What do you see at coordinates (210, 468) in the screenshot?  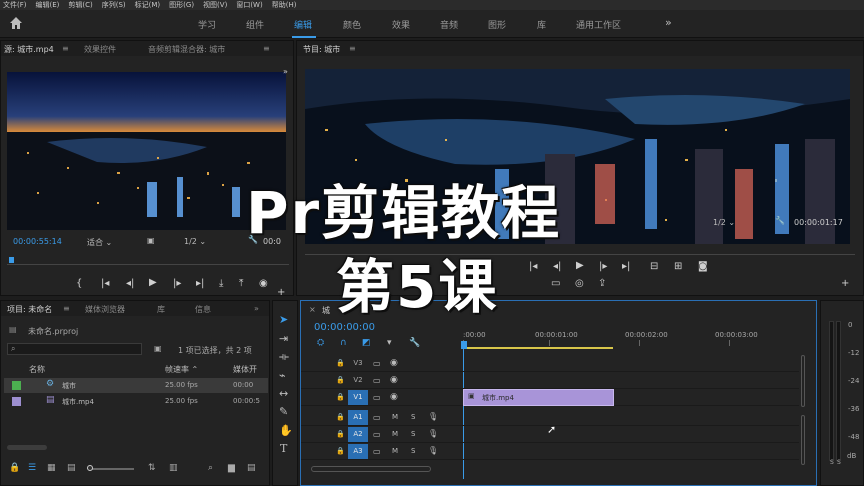 I see `find-icon: ⌕` at bounding box center [210, 468].